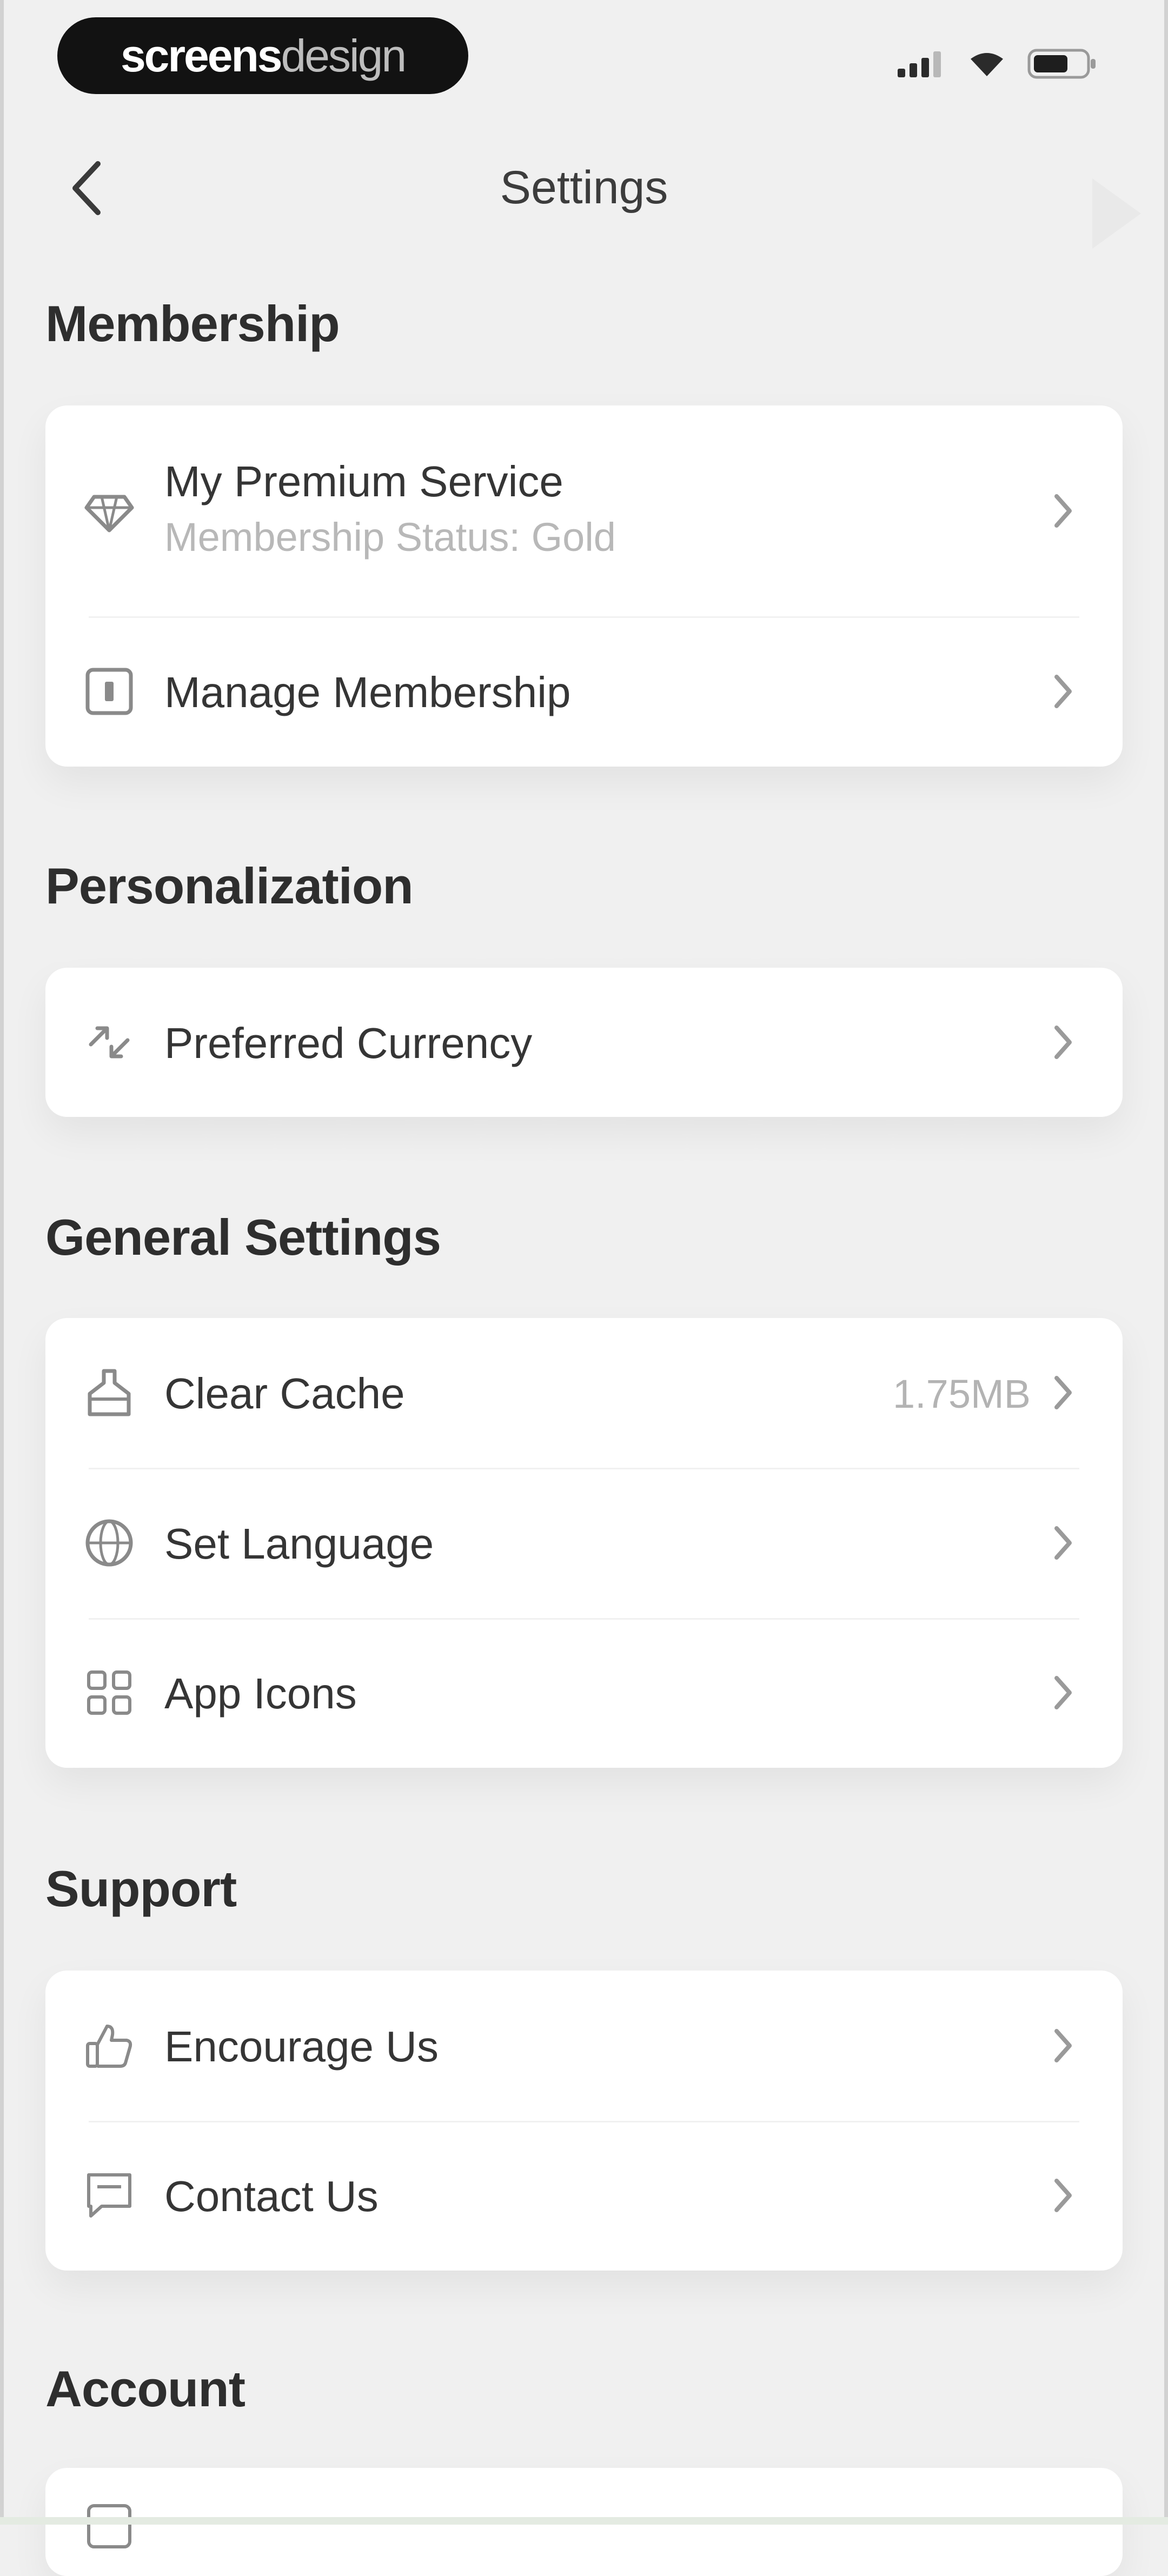  I want to click on brand-watermark-pill: screens design, so click(262, 55).